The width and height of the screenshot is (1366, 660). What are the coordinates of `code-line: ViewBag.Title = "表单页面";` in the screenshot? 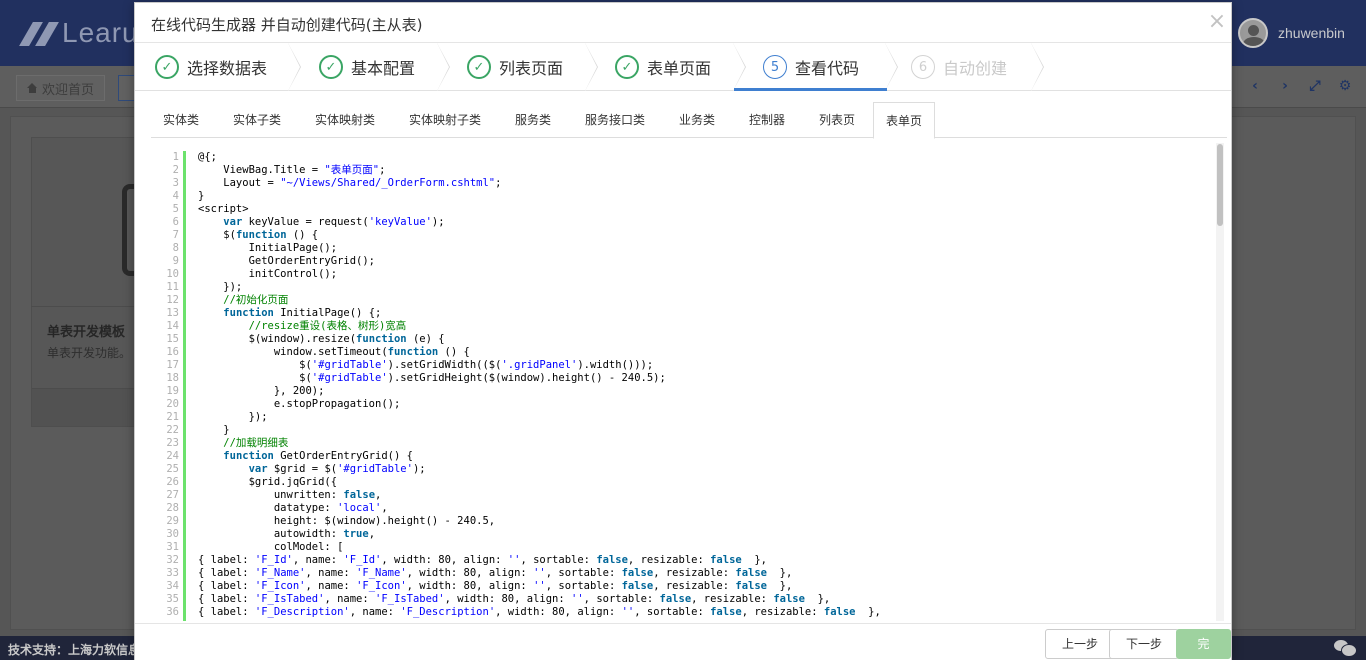 It's located at (292, 170).